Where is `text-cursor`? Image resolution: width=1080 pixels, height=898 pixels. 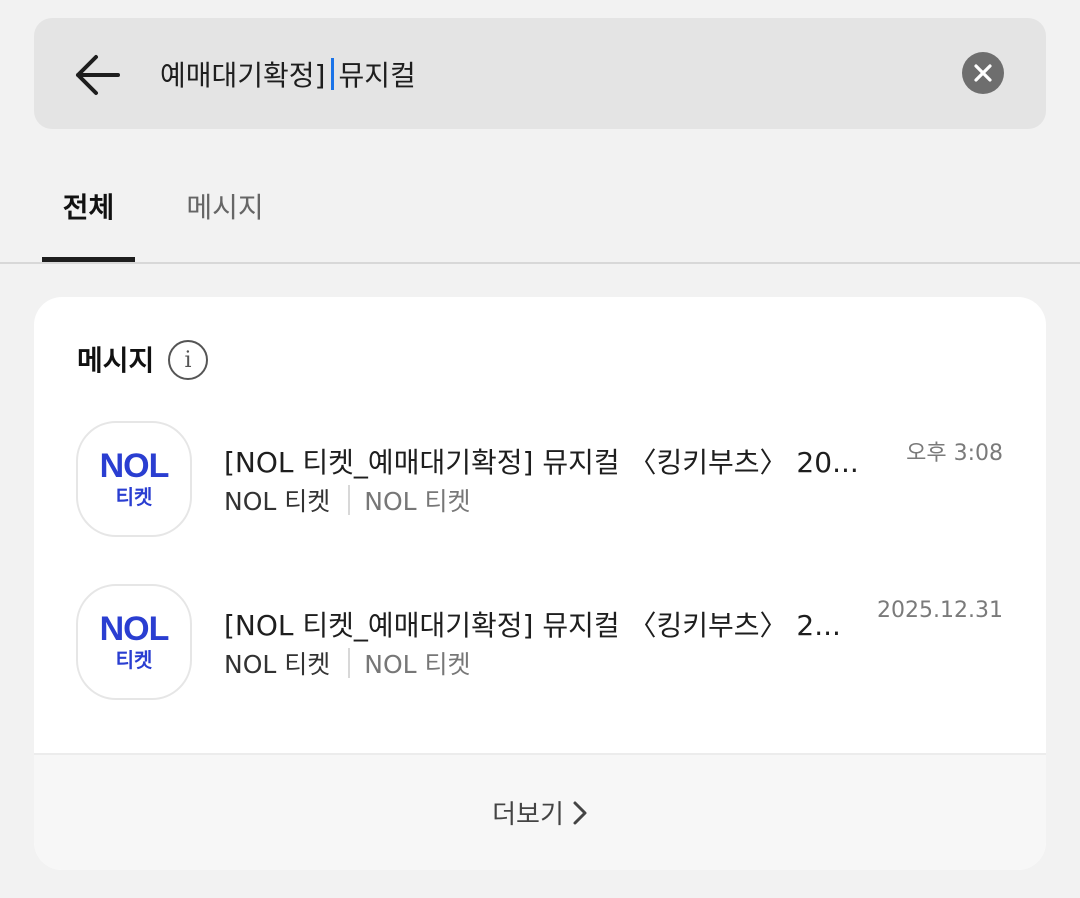
text-cursor is located at coordinates (332, 74).